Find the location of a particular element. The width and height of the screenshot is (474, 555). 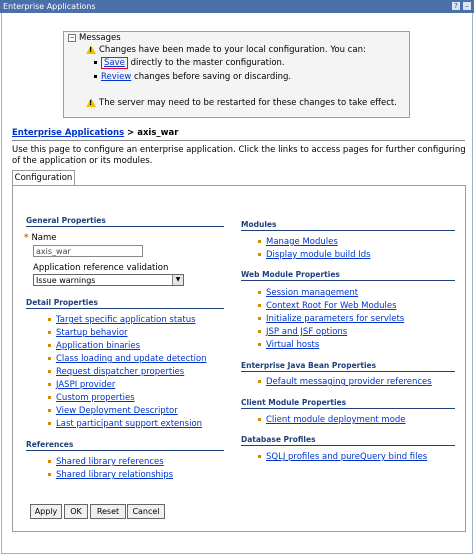

breadcrumb-current: axis_war is located at coordinates (158, 133).